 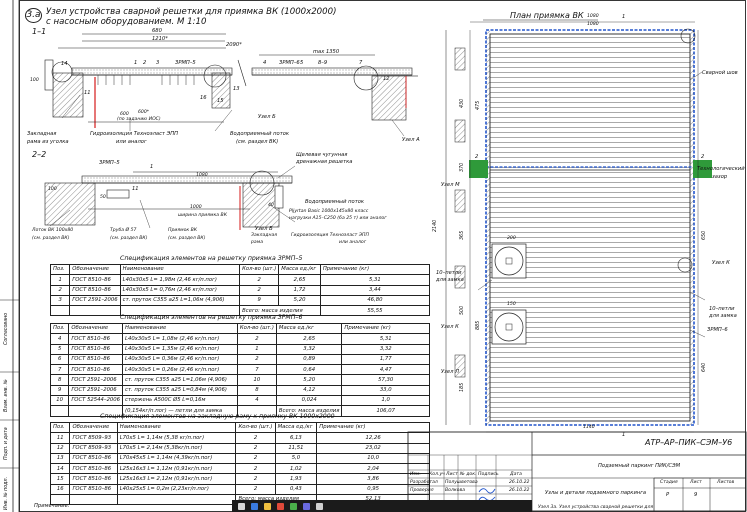 I want to click on node-mark: 3.a, so click(x=33, y=15).